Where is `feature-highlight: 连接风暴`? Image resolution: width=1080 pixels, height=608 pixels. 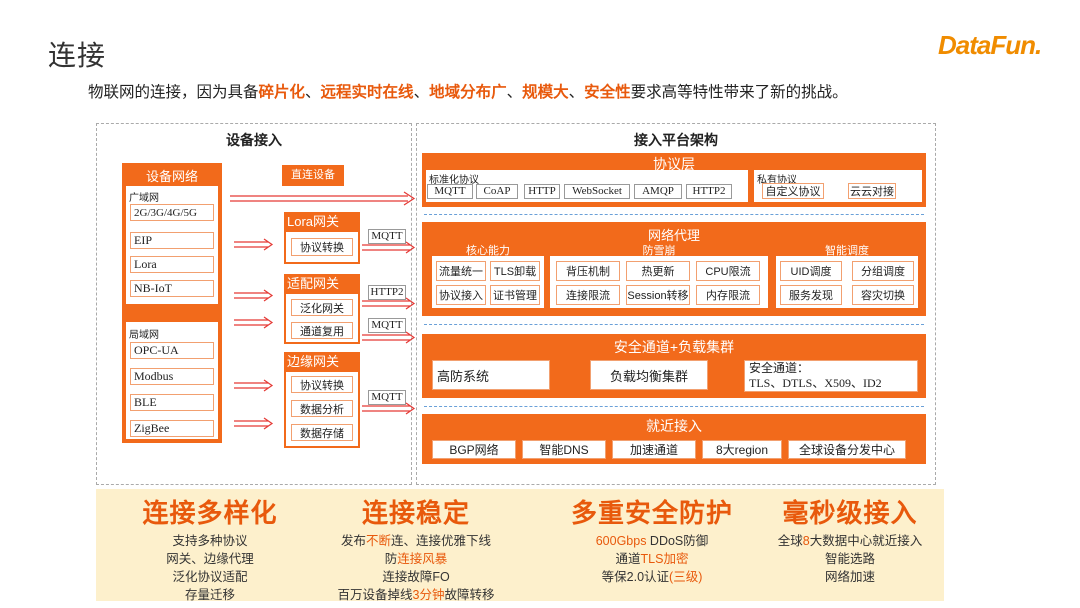 feature-highlight: 连接风暴 is located at coordinates (422, 559).